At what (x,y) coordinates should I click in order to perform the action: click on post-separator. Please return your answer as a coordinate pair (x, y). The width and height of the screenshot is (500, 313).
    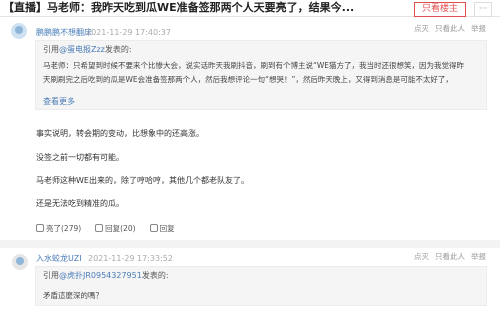
    Looking at the image, I should click on (250, 244).